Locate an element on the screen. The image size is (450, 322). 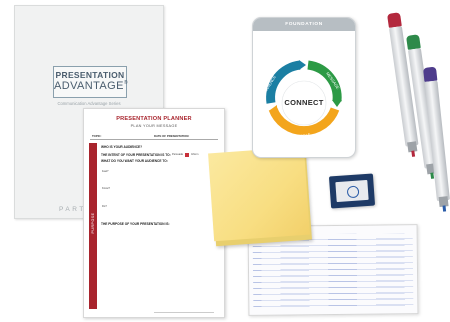
q-want: WHAT DO YOU WANT YOUR AUDIENCE TO: is located at coordinates (134, 161).